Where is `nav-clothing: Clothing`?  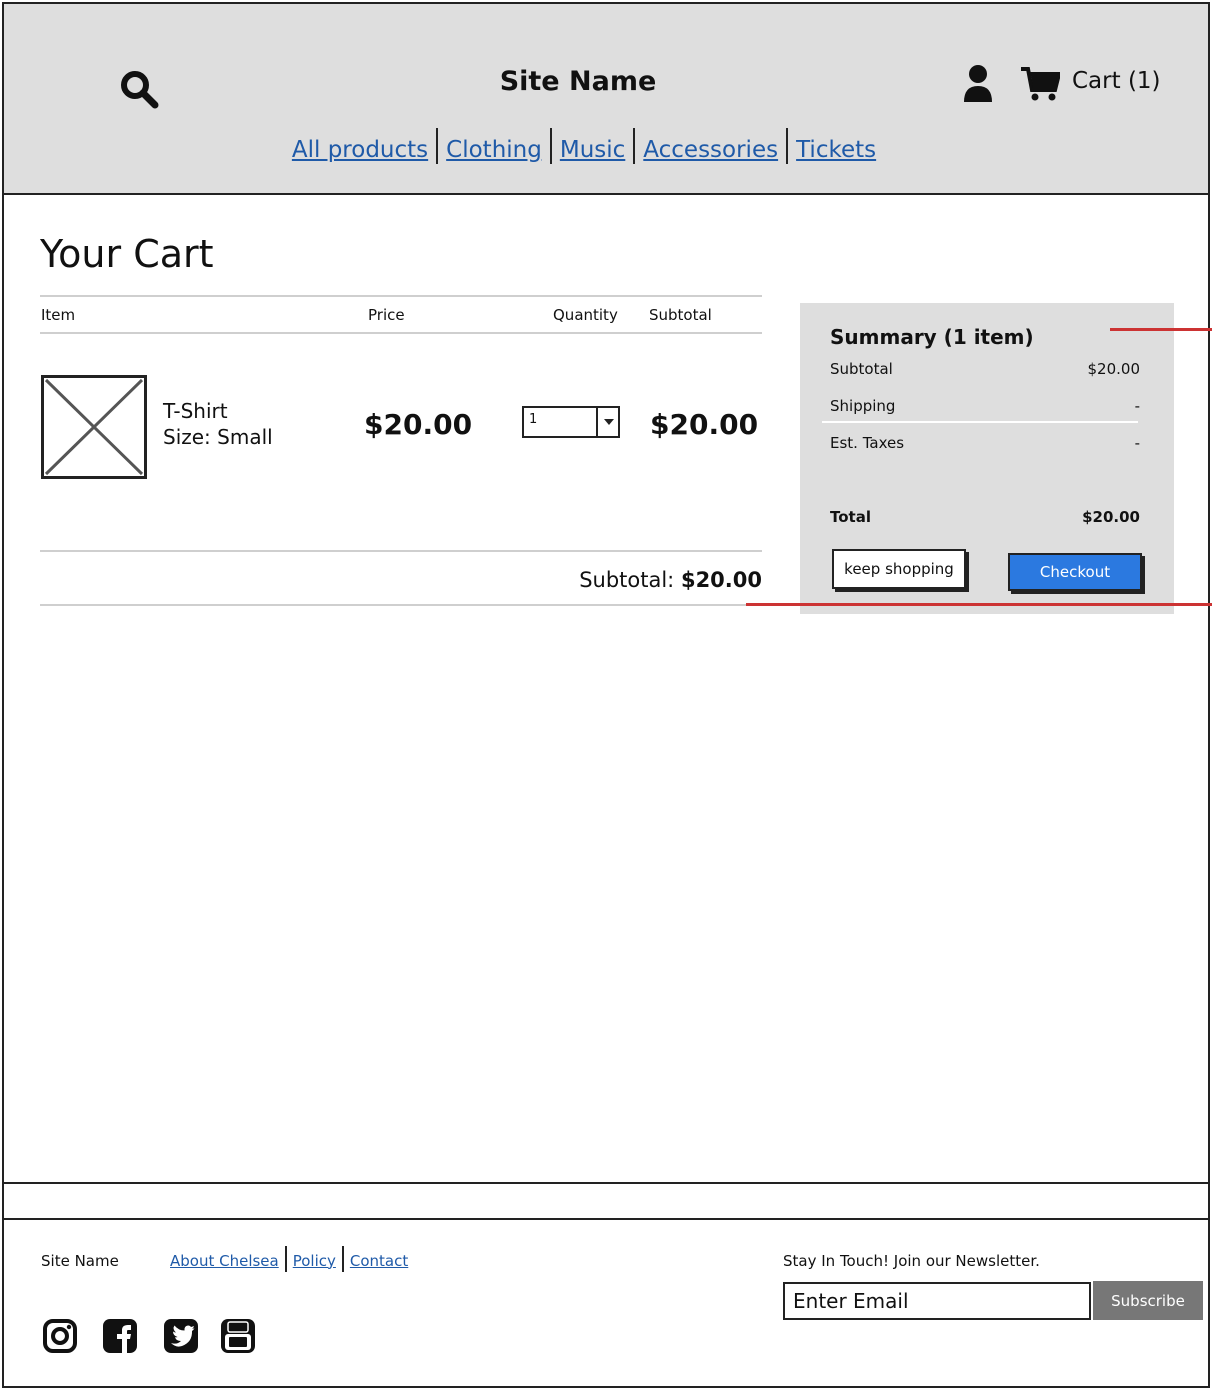 nav-clothing: Clothing is located at coordinates (494, 150).